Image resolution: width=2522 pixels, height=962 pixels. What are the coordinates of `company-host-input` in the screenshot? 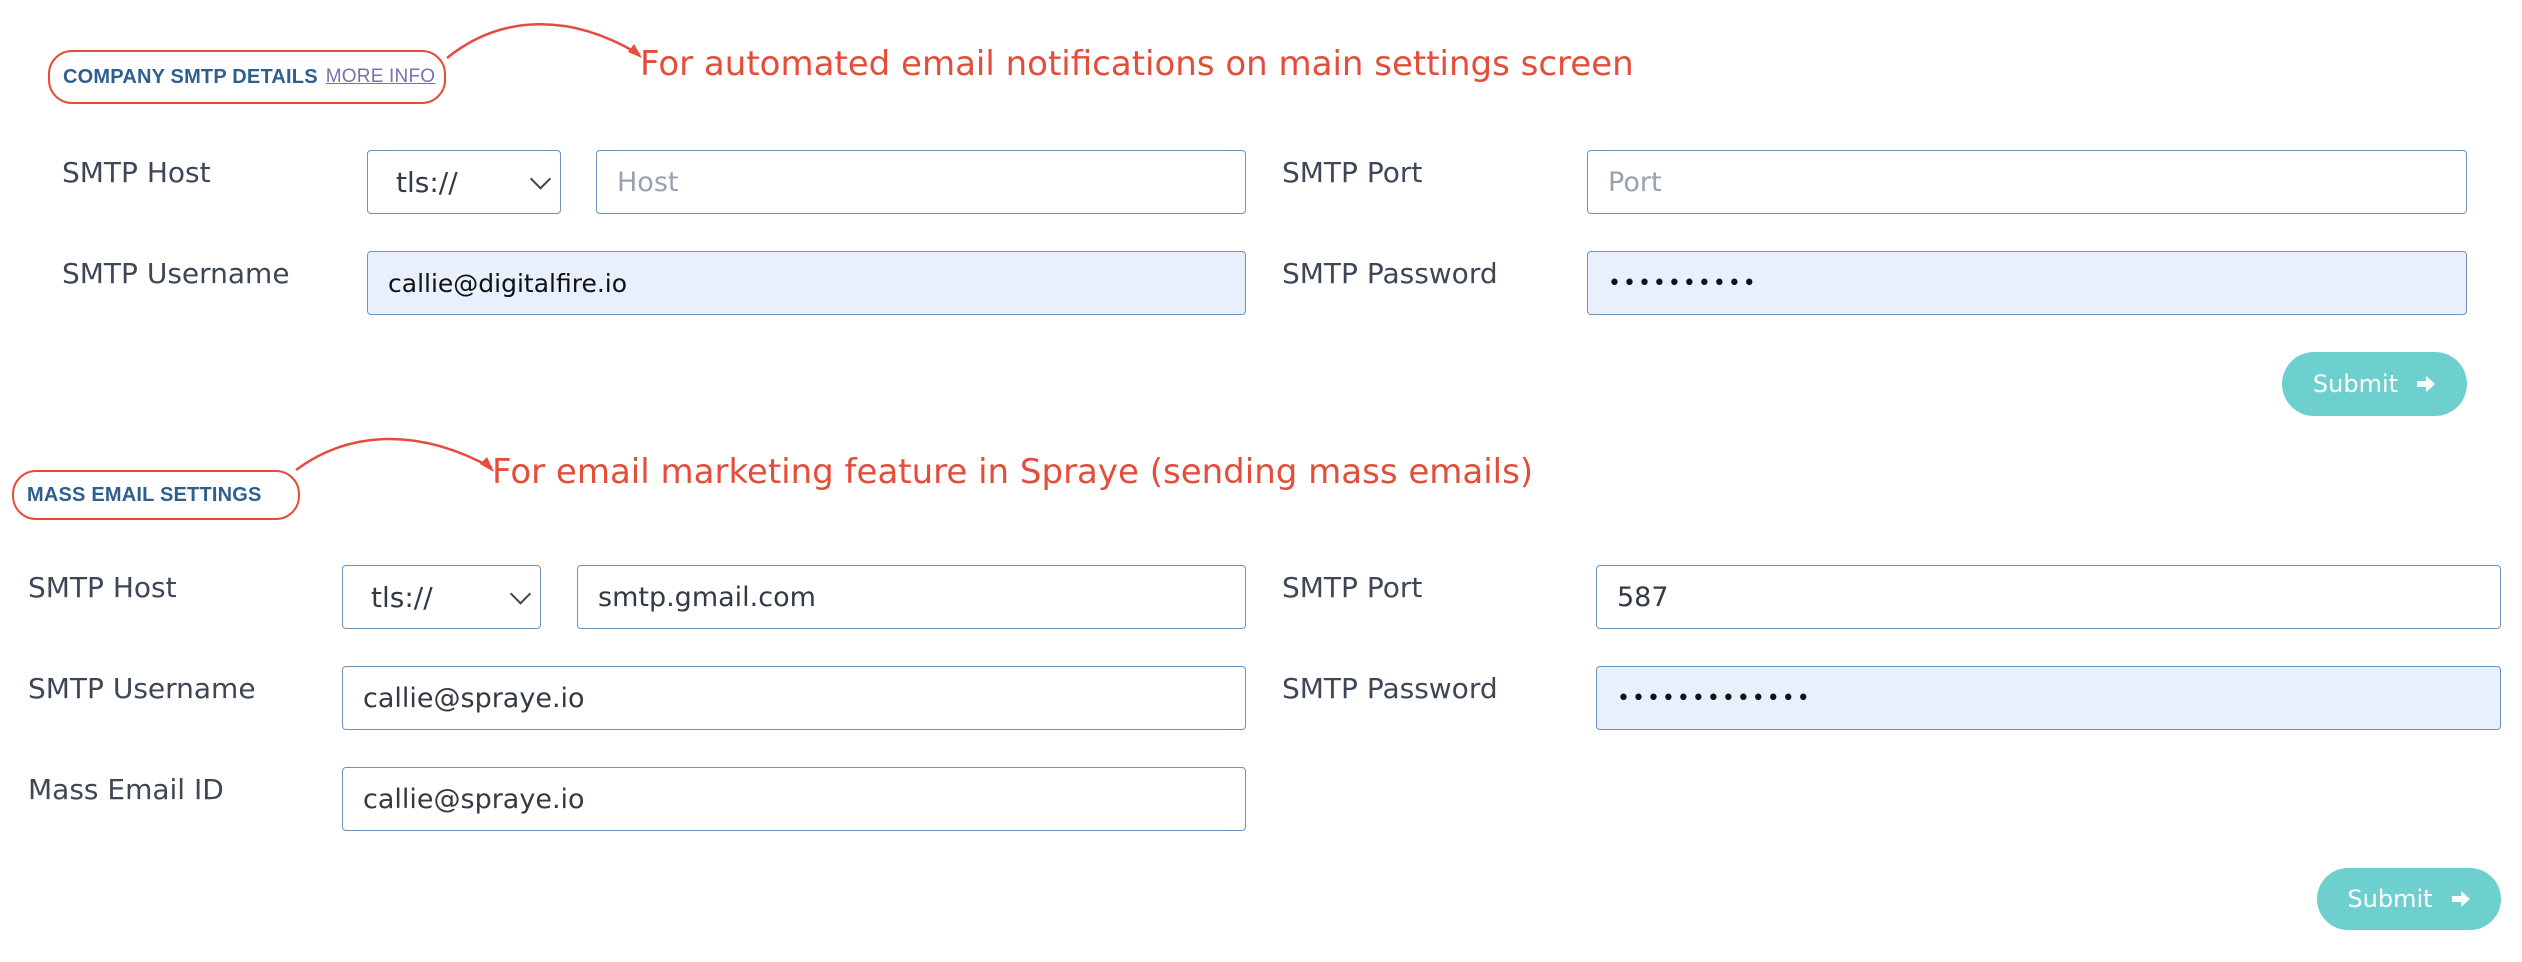 It's located at (921, 182).